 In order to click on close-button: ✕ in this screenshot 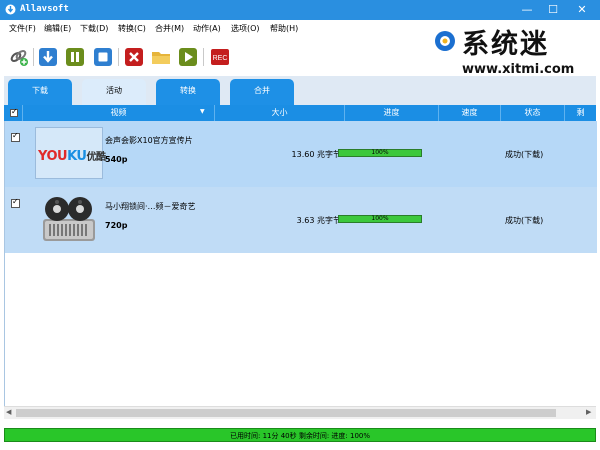, I will do `click(582, 10)`.